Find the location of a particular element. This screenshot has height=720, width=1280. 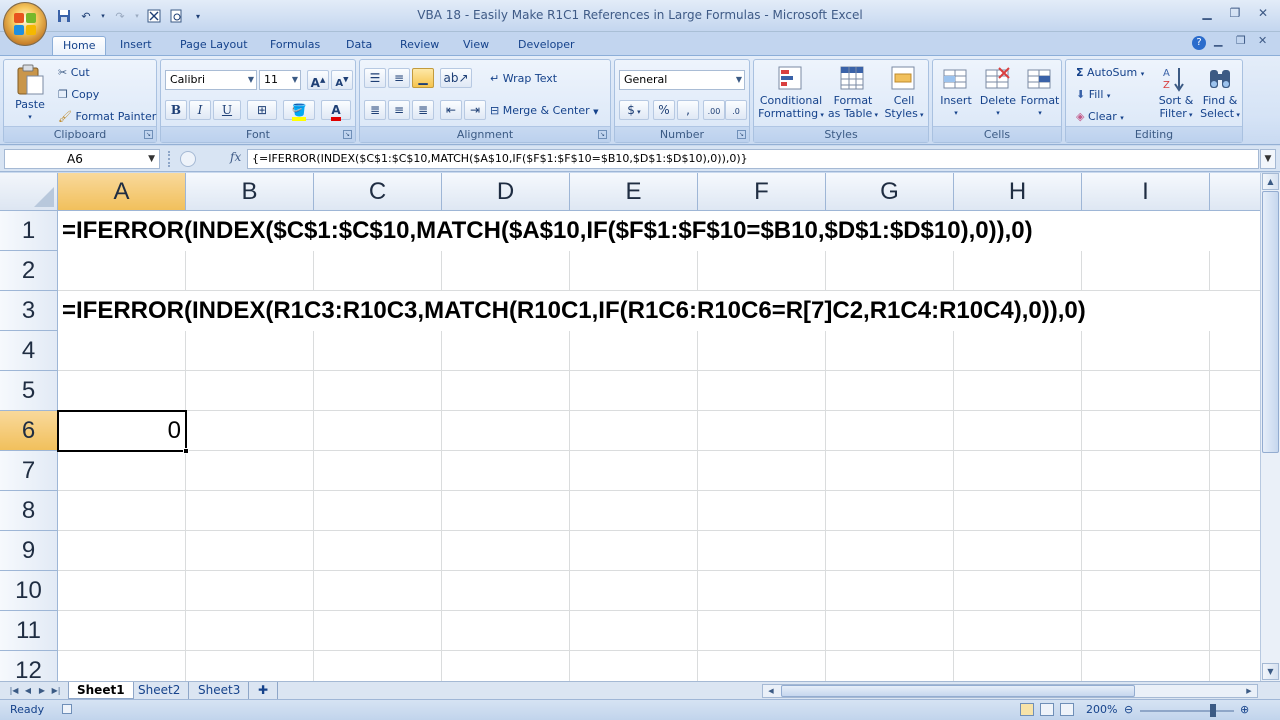

zoom-out-icon: ⊖ is located at coordinates (1128, 709).